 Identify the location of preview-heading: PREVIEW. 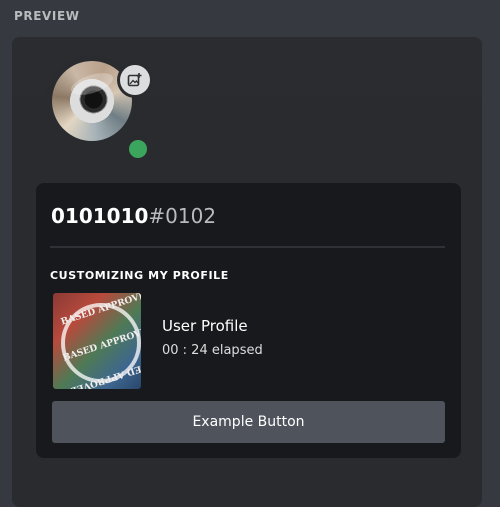
(47, 16).